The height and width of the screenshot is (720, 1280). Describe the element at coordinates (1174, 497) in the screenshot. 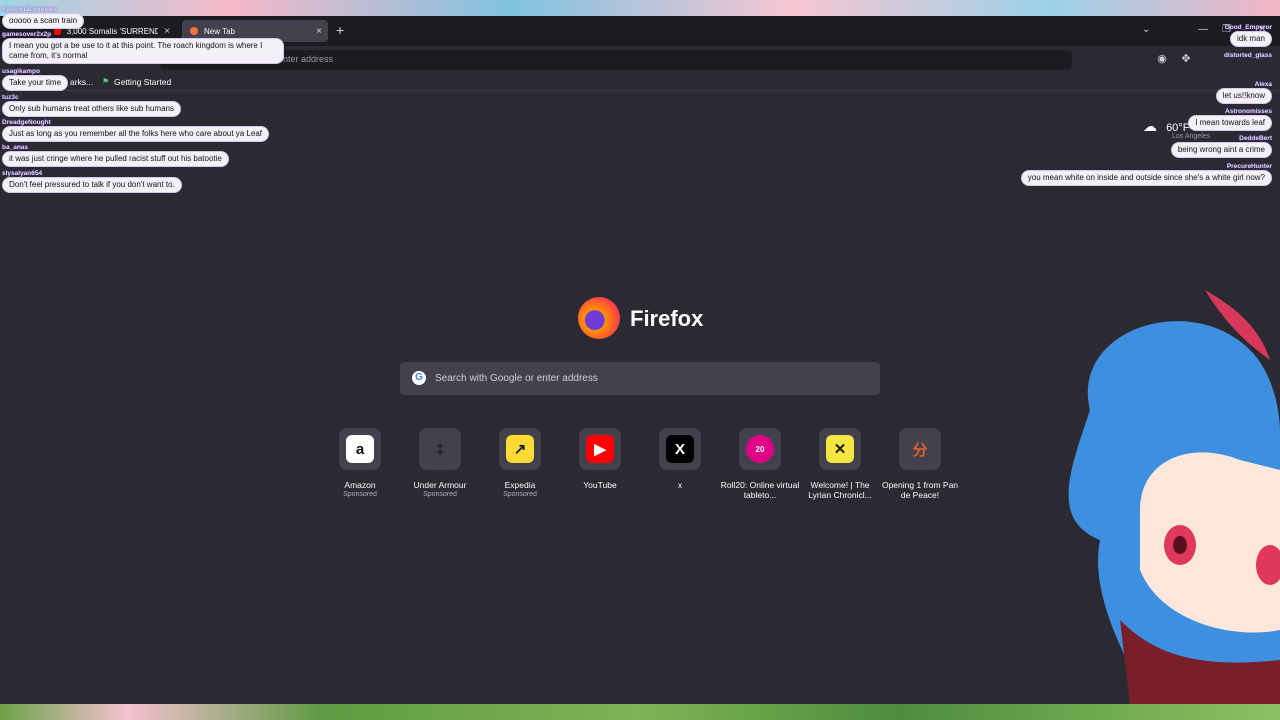

I see `vtuber-avatar` at that location.